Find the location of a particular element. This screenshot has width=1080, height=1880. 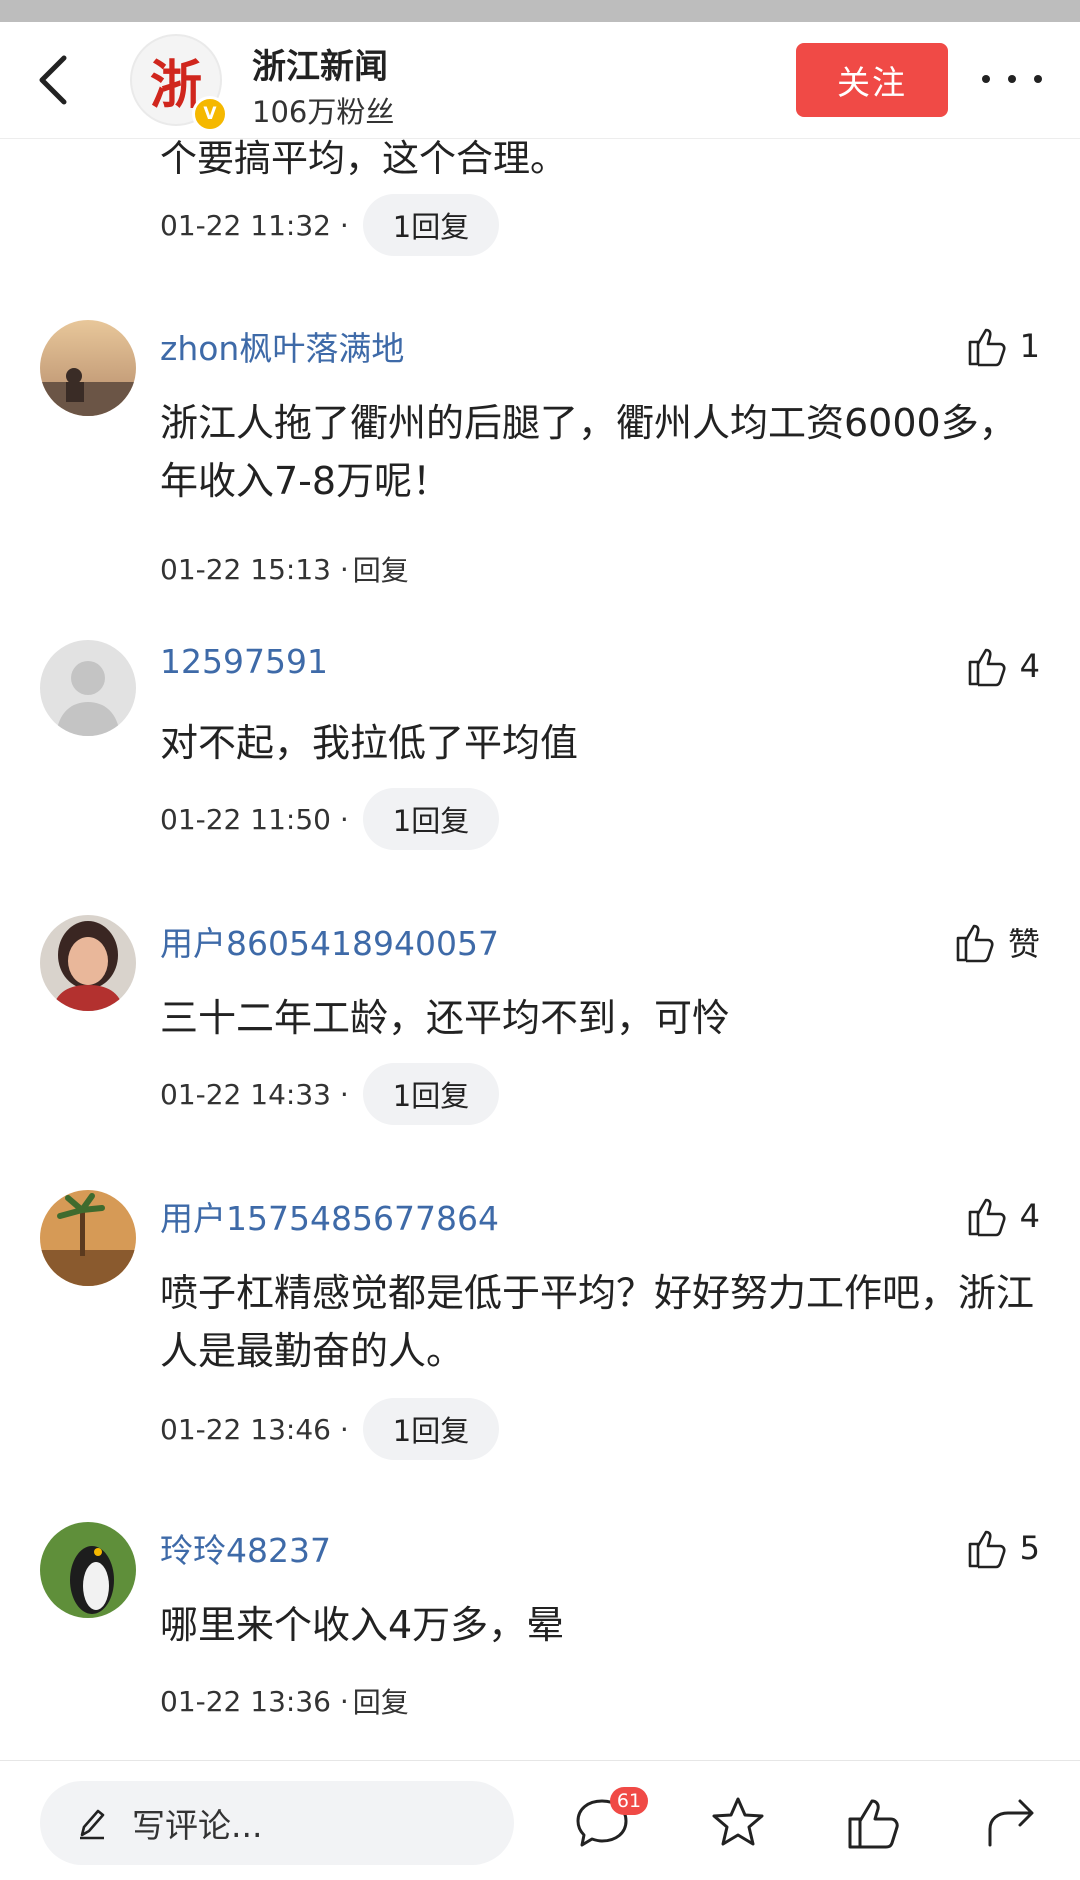

follow-button: 关注 is located at coordinates (872, 80).